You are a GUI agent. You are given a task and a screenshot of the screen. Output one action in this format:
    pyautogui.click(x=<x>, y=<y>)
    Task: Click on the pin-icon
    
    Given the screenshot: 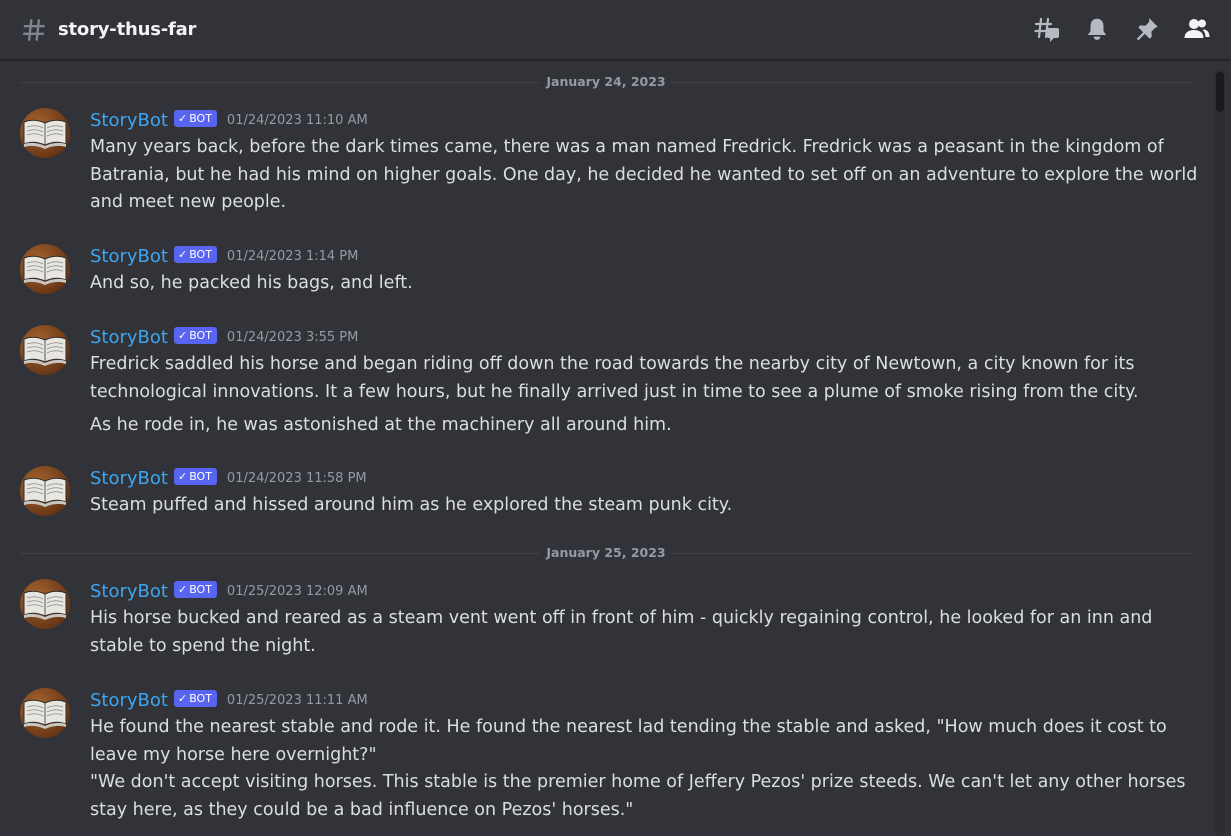 What is the action you would take?
    pyautogui.click(x=1147, y=29)
    